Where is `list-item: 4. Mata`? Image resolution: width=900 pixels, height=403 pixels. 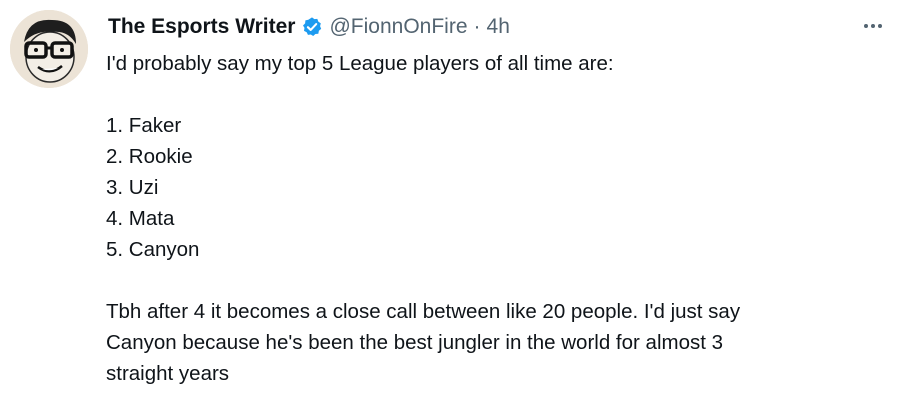
list-item: 4. Mata is located at coordinates (140, 218).